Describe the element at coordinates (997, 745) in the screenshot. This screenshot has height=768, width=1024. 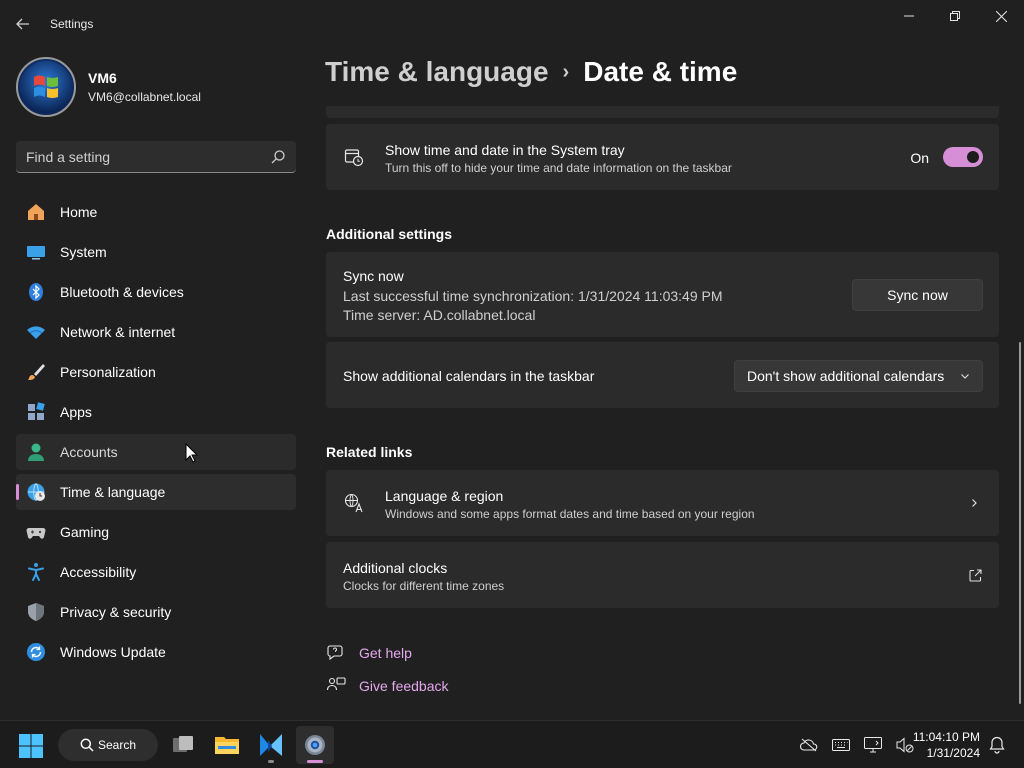
I see `notification-bell-icon` at that location.